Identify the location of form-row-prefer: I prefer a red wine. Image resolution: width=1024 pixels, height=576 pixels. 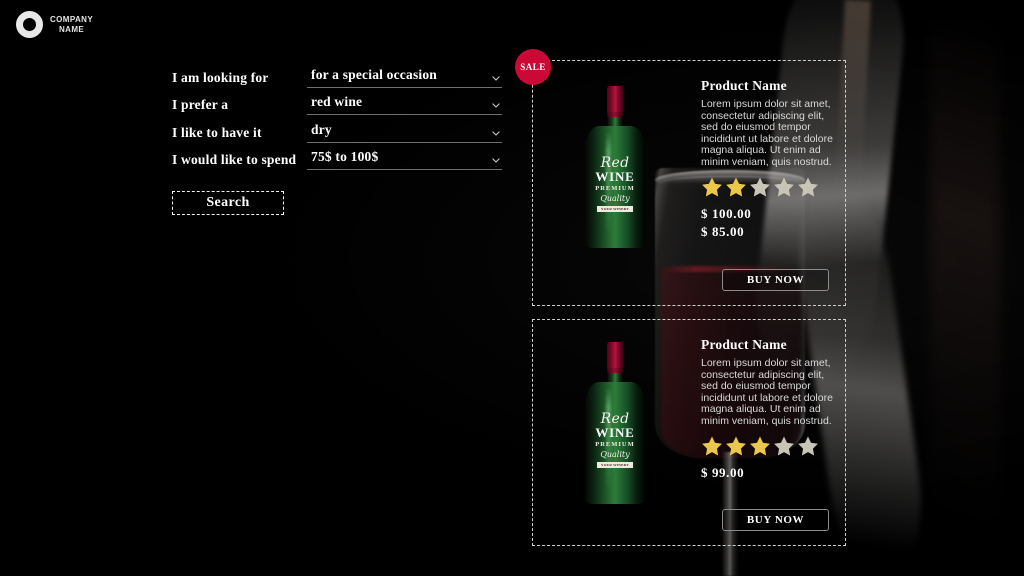
(337, 101).